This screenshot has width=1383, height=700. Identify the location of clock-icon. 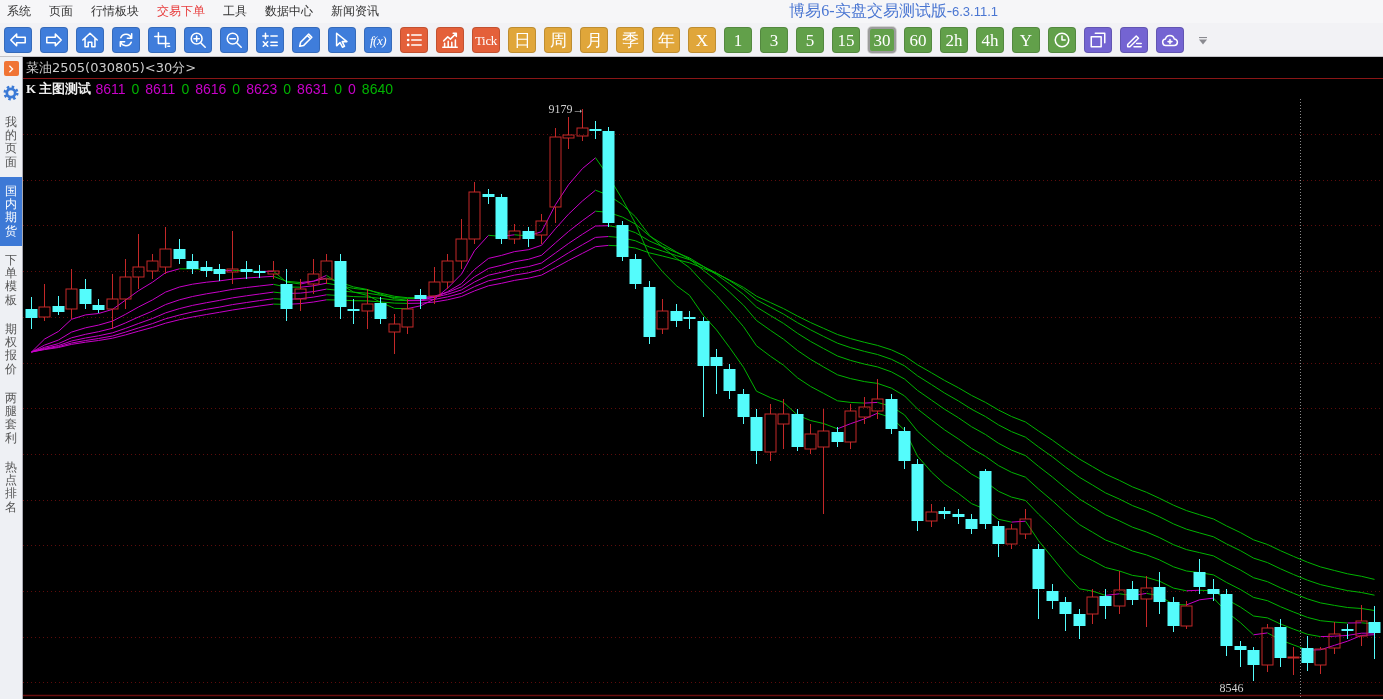
(1062, 40).